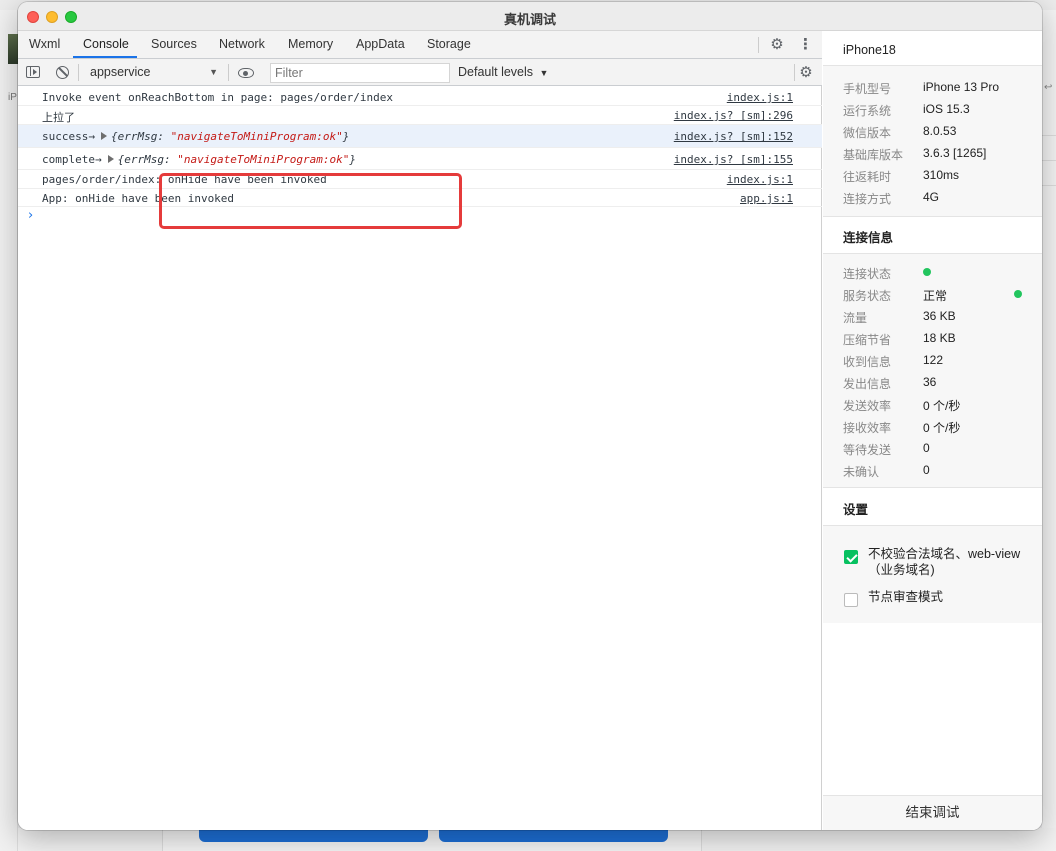 The width and height of the screenshot is (1056, 851). What do you see at coordinates (242, 45) in the screenshot?
I see `tab-network: Network` at bounding box center [242, 45].